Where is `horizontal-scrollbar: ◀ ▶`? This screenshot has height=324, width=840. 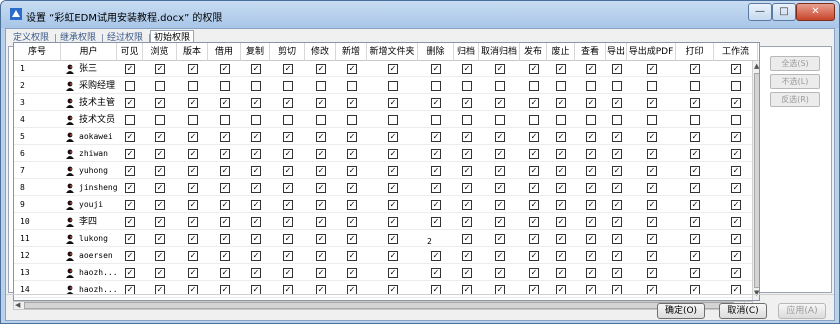 horizontal-scrollbar: ◀ ▶ is located at coordinates (383, 305).